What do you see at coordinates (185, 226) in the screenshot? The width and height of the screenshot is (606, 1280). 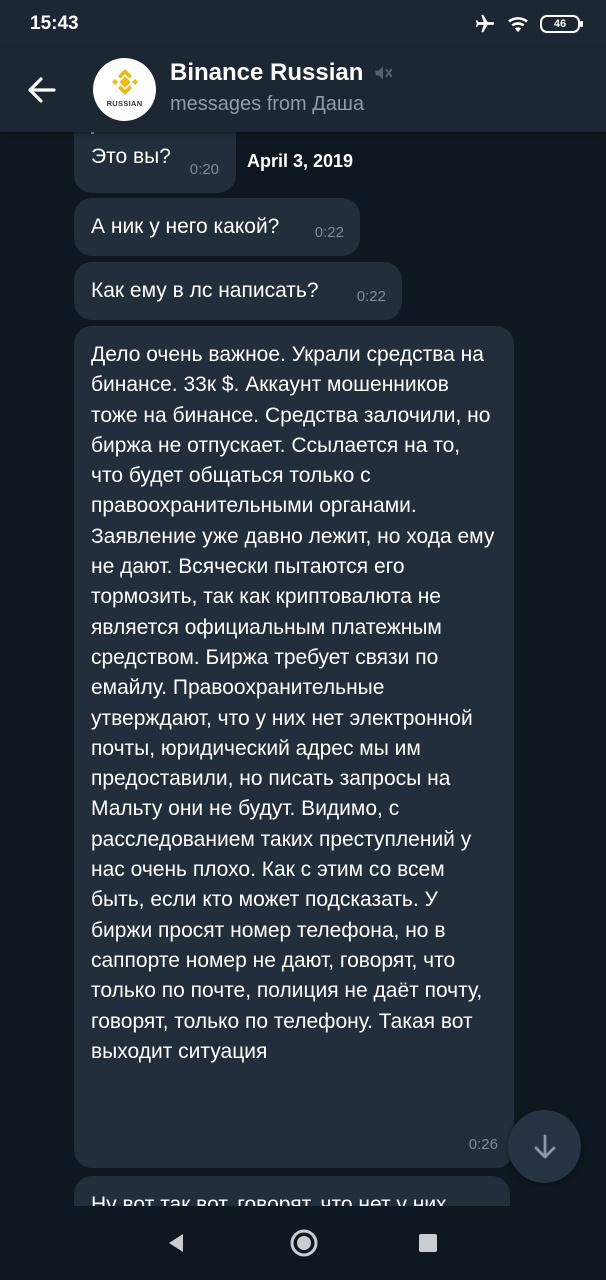 I see `message-text: А ник у него какой?` at bounding box center [185, 226].